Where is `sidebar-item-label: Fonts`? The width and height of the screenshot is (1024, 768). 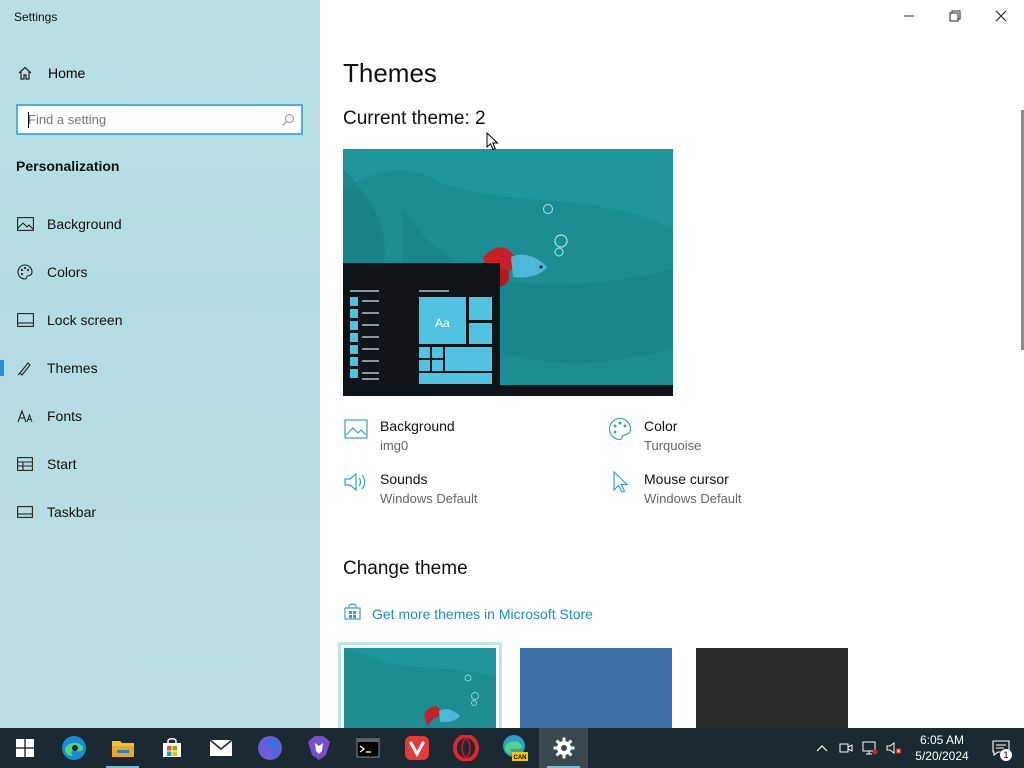
sidebar-item-label: Fonts is located at coordinates (65, 416).